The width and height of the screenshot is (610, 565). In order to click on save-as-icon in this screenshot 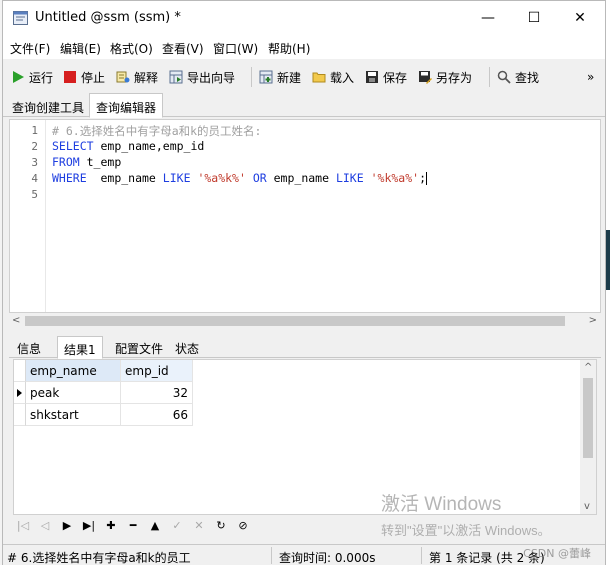, I will do `click(425, 77)`.